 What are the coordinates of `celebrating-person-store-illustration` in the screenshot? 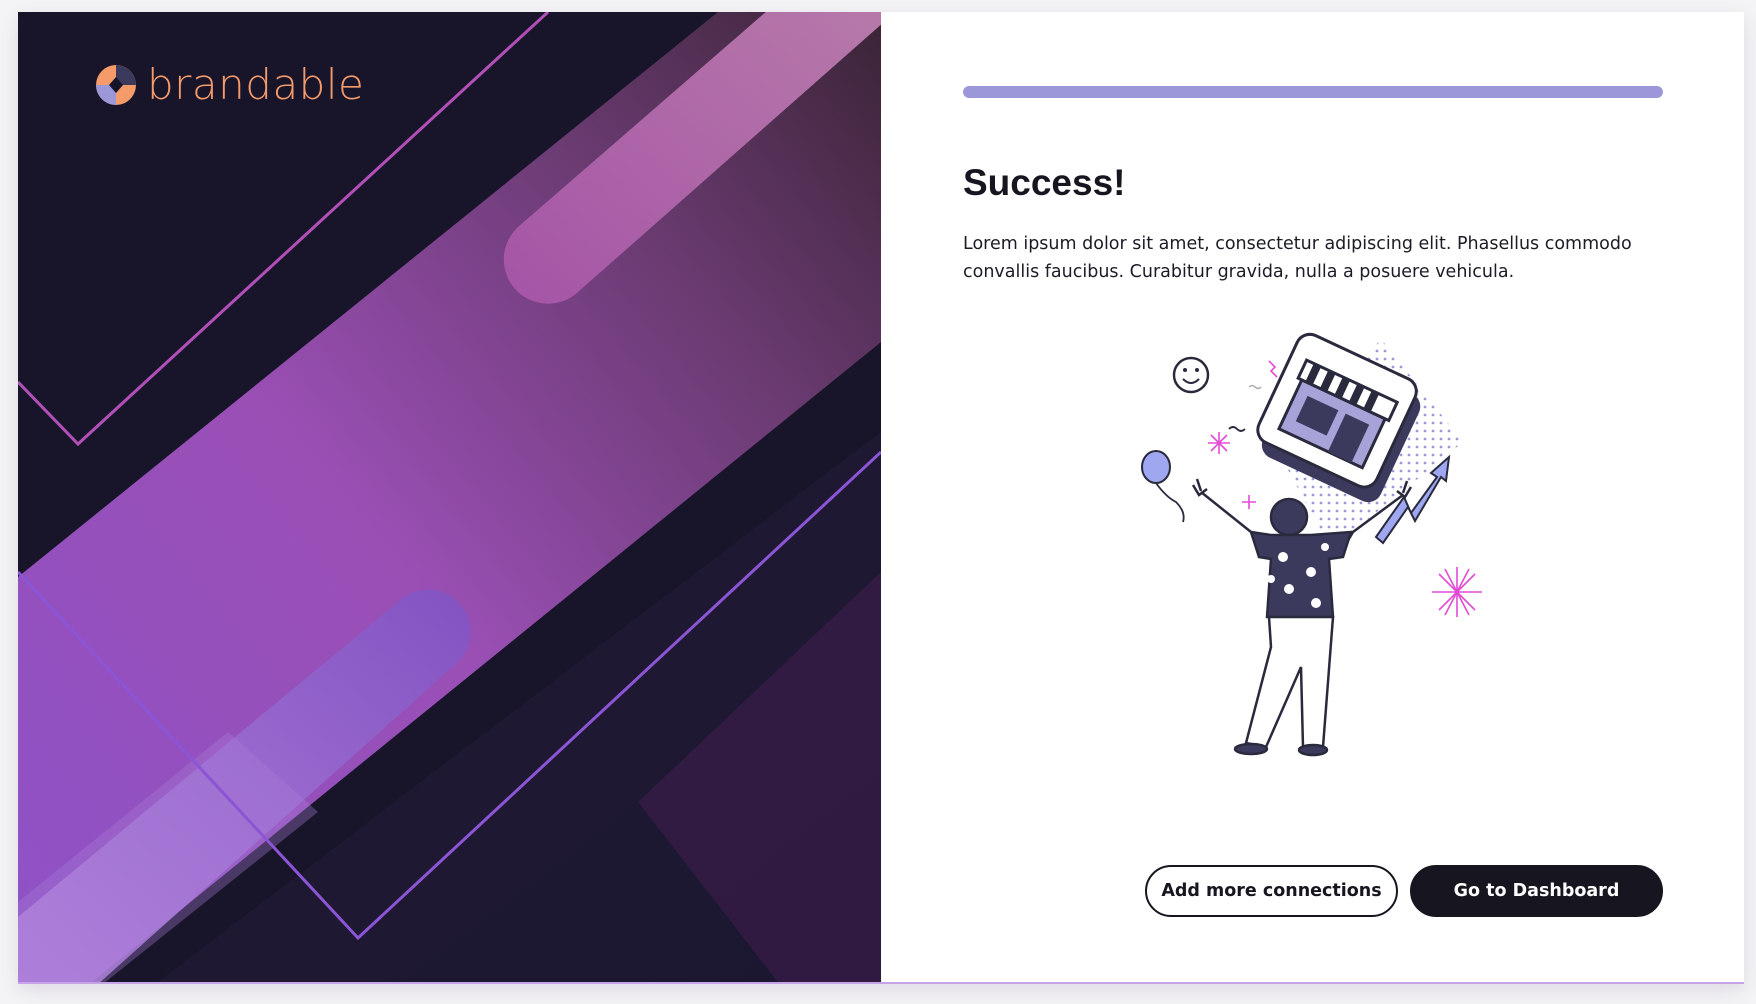 It's located at (1311, 544).